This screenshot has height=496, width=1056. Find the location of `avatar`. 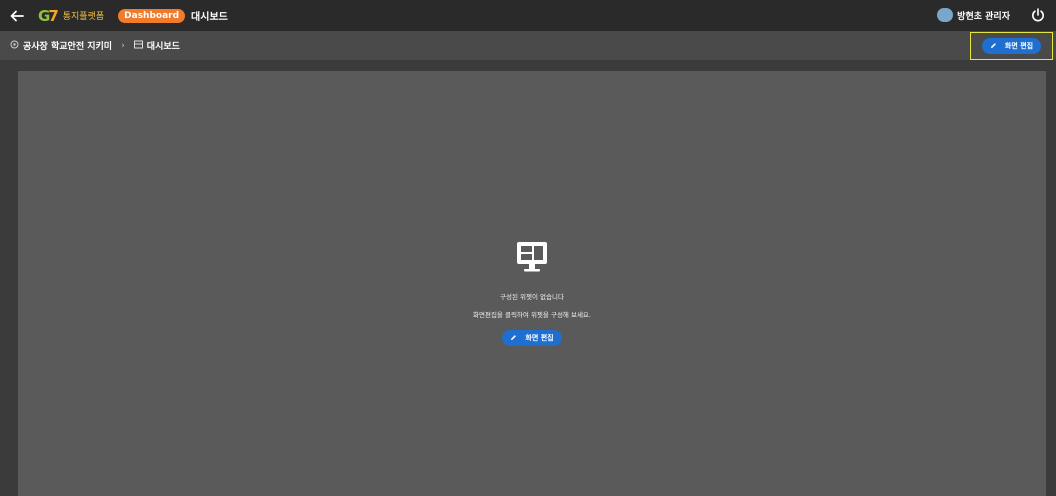

avatar is located at coordinates (945, 15).